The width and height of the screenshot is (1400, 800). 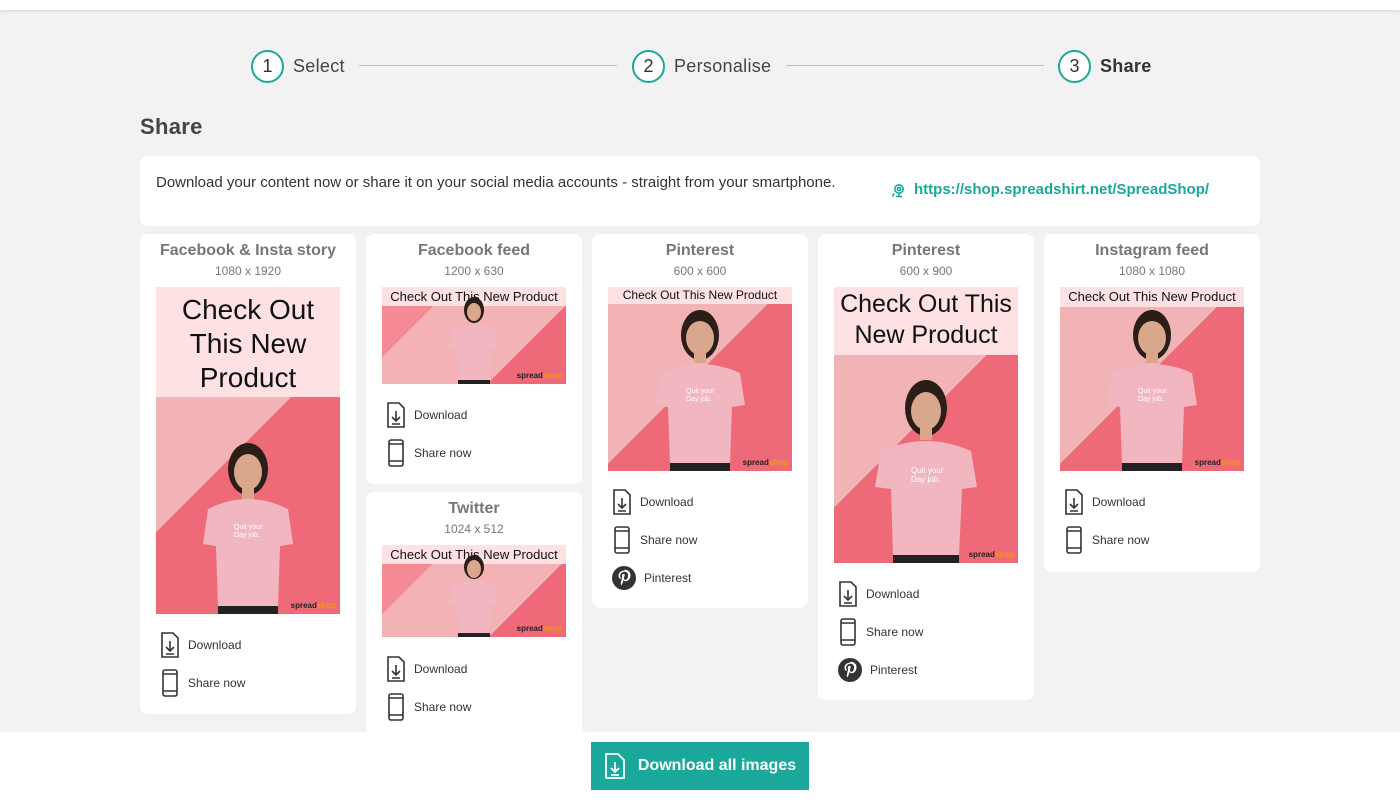 What do you see at coordinates (915, 65) in the screenshot?
I see `step-connector` at bounding box center [915, 65].